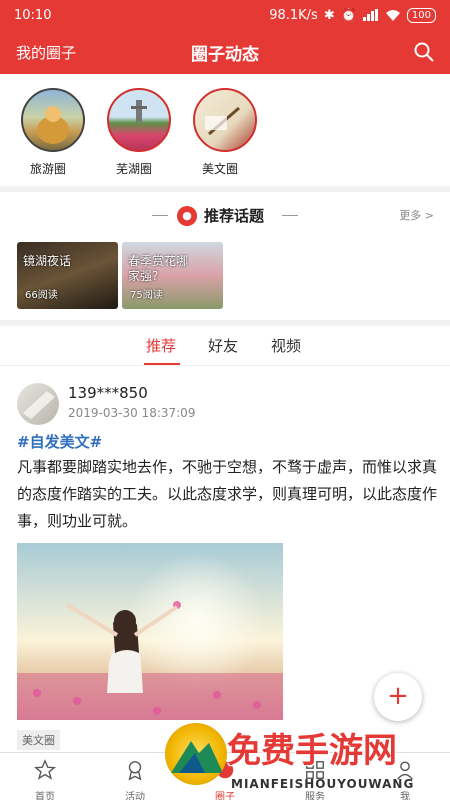  I want to click on section-divider, so click(225, 189).